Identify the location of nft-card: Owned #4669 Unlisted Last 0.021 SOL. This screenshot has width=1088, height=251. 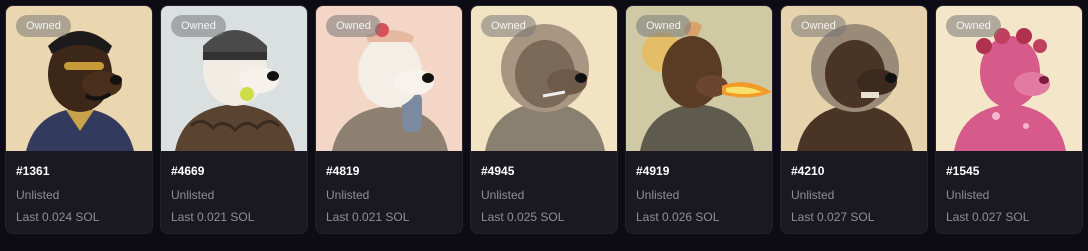
(234, 119).